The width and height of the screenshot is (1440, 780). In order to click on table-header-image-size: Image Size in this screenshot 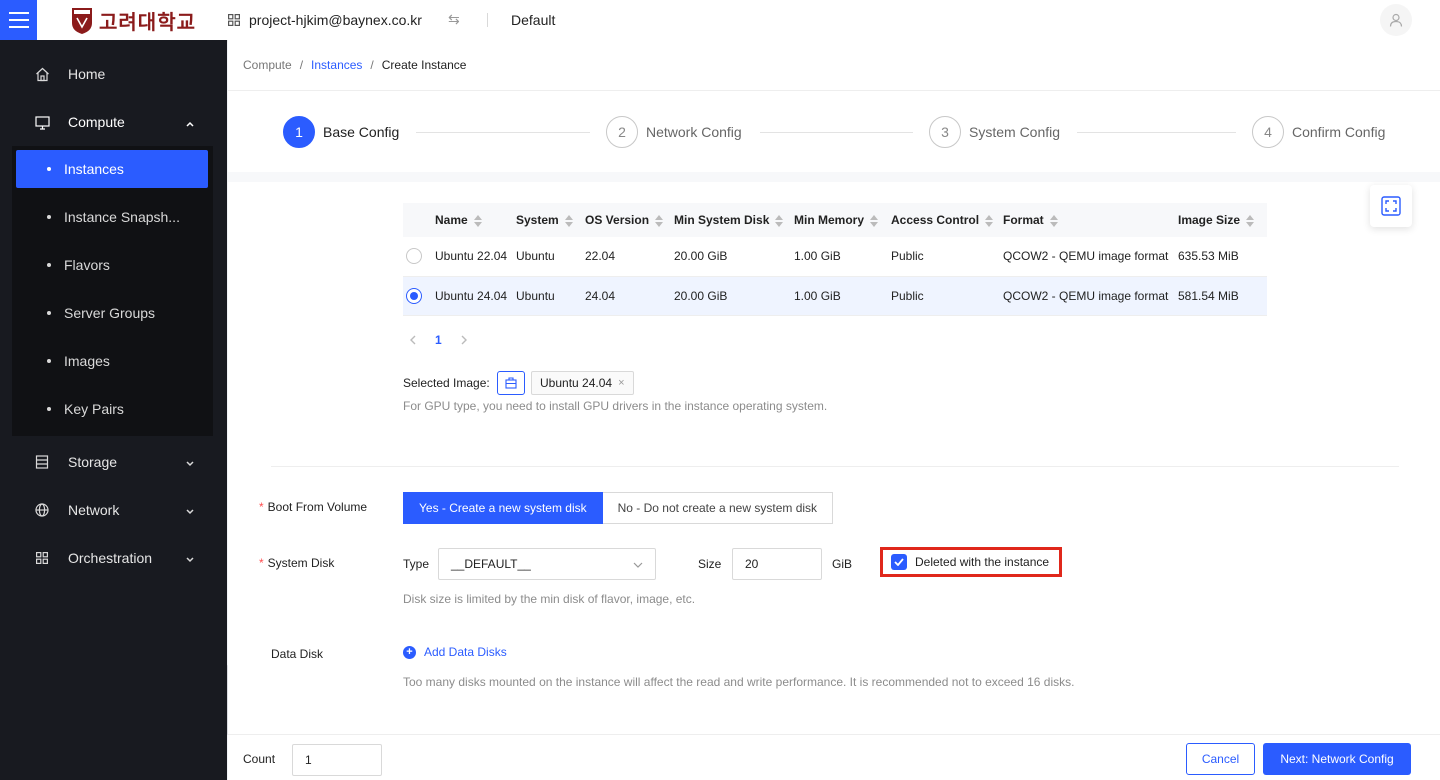, I will do `click(1222, 220)`.